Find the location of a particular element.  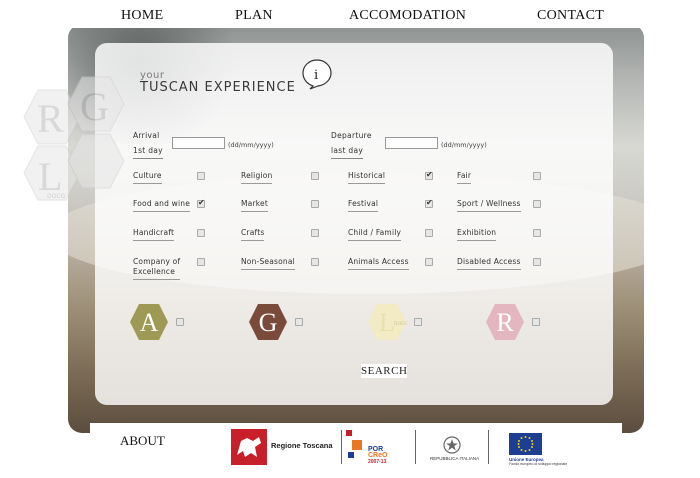

watermark-letter-g: G is located at coordinates (94, 106).